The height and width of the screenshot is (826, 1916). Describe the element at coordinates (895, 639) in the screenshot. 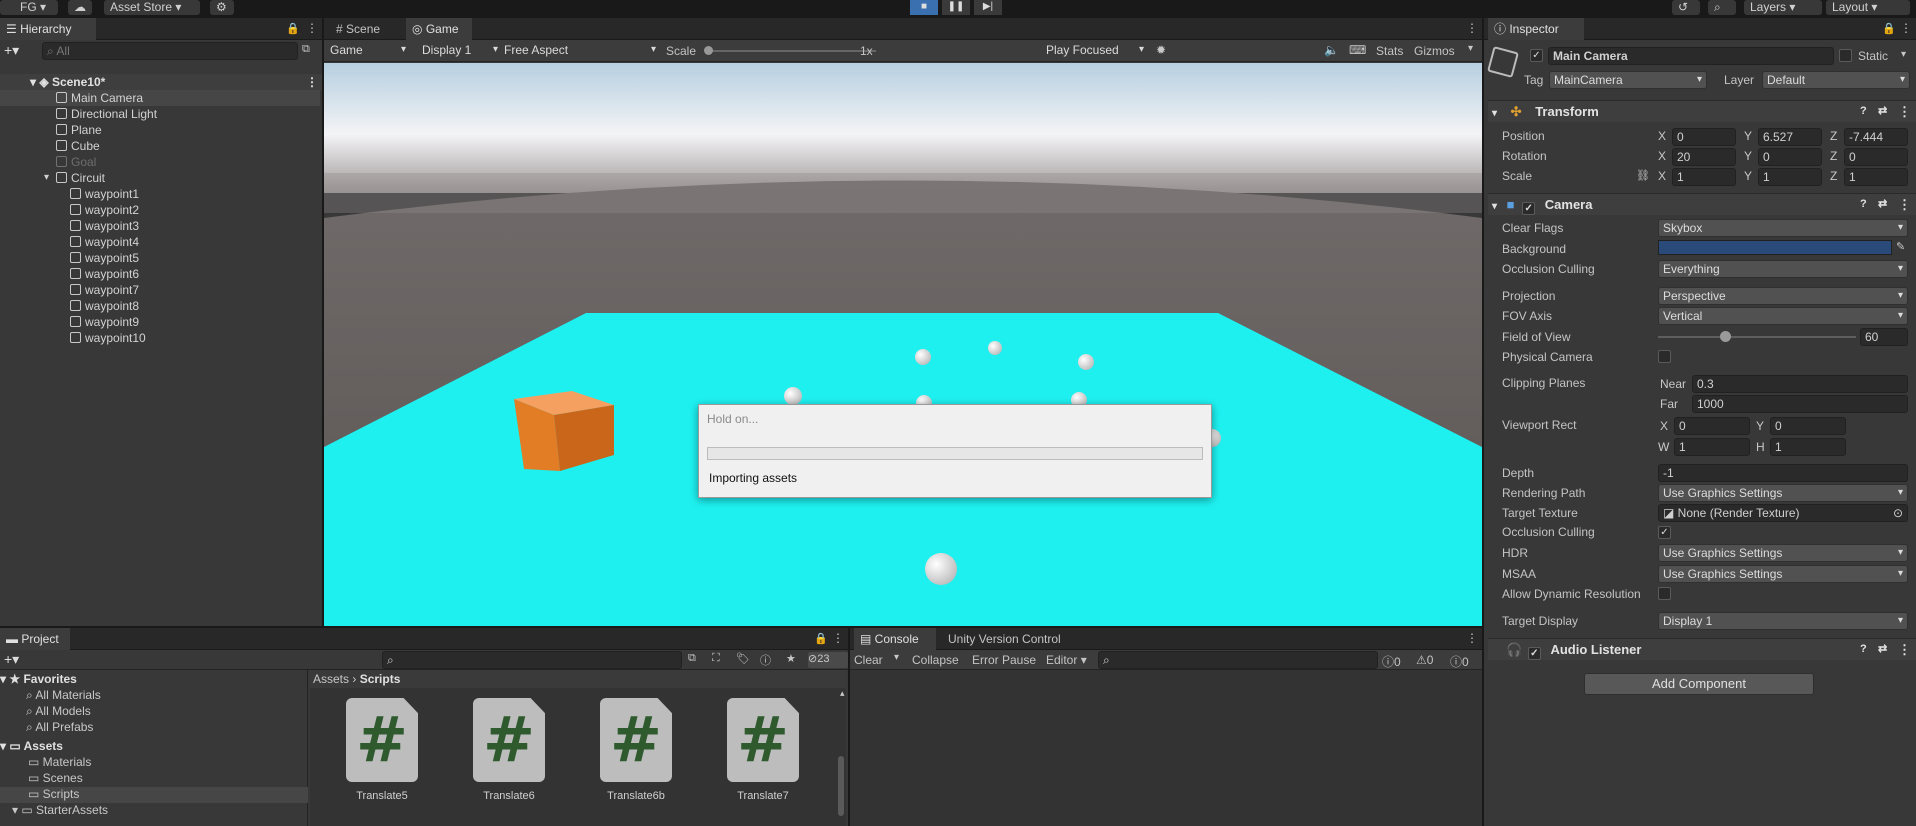

I see `tab-console: ▤ Console` at that location.